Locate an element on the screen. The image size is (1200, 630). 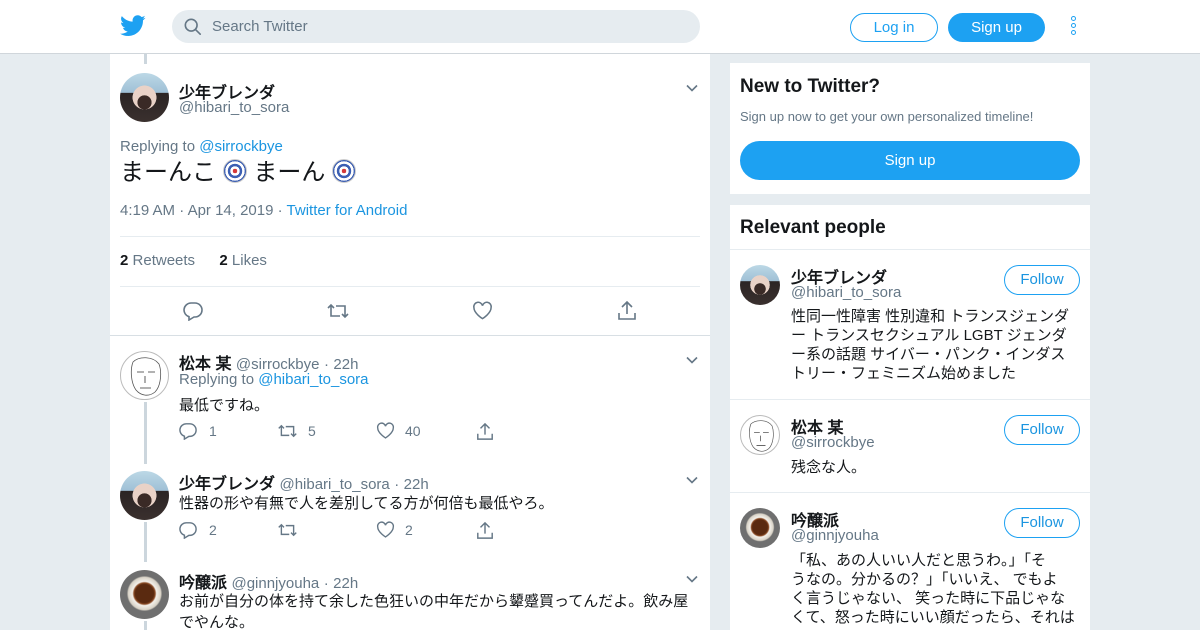
tweet-text-part: まーん is located at coordinates (289, 172).